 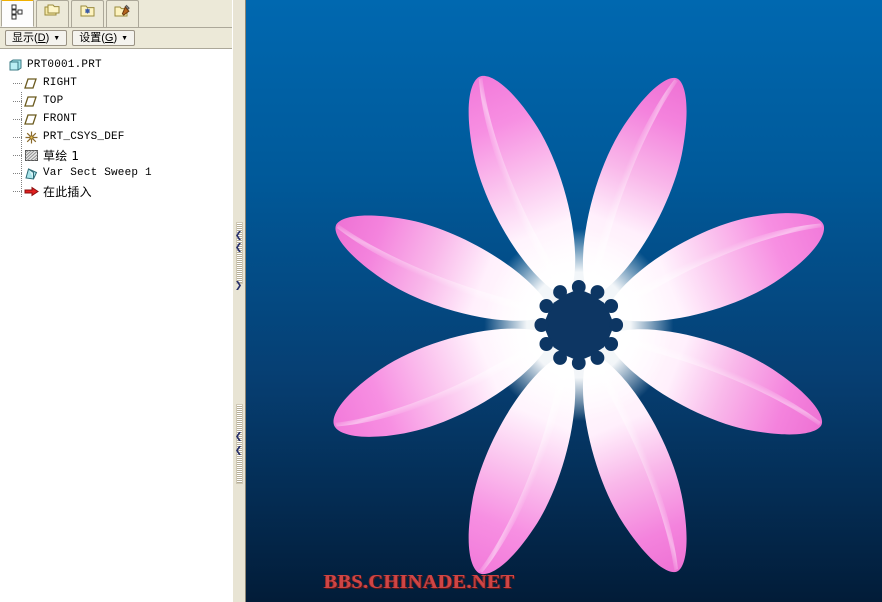 I want to click on tree-item-label: RIGHT, so click(x=60, y=83).